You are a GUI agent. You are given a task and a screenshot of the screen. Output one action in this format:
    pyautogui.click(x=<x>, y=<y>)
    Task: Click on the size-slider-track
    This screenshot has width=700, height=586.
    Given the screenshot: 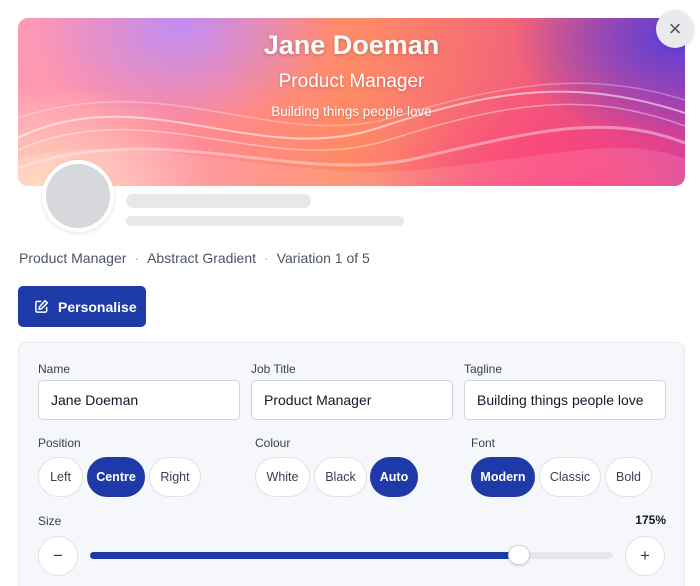 What is the action you would take?
    pyautogui.click(x=351, y=555)
    